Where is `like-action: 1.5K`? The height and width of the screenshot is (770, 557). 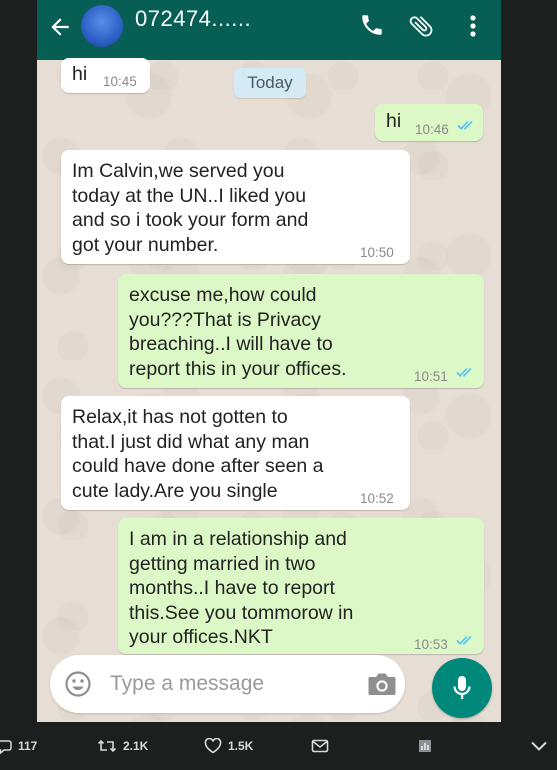
like-action: 1.5K is located at coordinates (228, 746).